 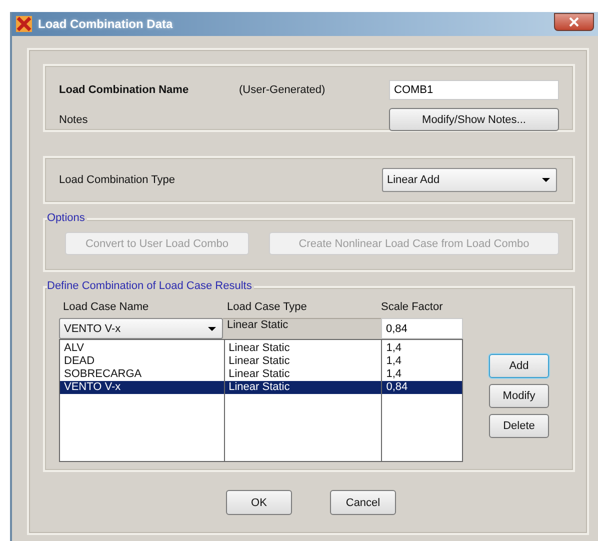 What do you see at coordinates (422, 328) in the screenshot?
I see `scale-factor-field: 0,84` at bounding box center [422, 328].